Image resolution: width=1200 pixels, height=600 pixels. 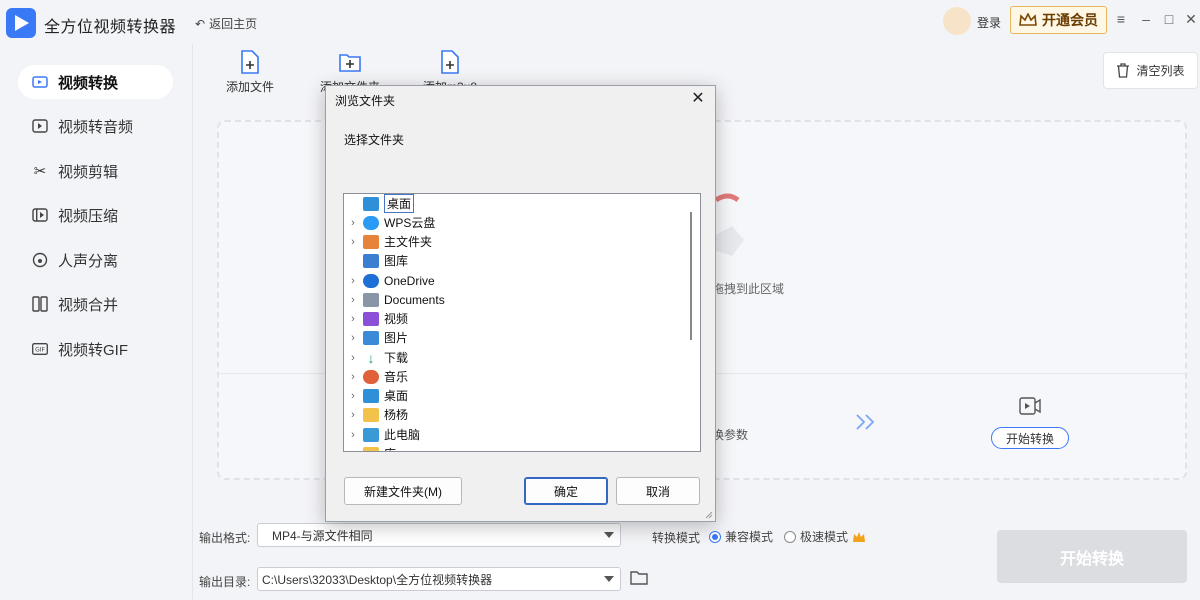 I want to click on double-arrow-icon, so click(x=865, y=422).